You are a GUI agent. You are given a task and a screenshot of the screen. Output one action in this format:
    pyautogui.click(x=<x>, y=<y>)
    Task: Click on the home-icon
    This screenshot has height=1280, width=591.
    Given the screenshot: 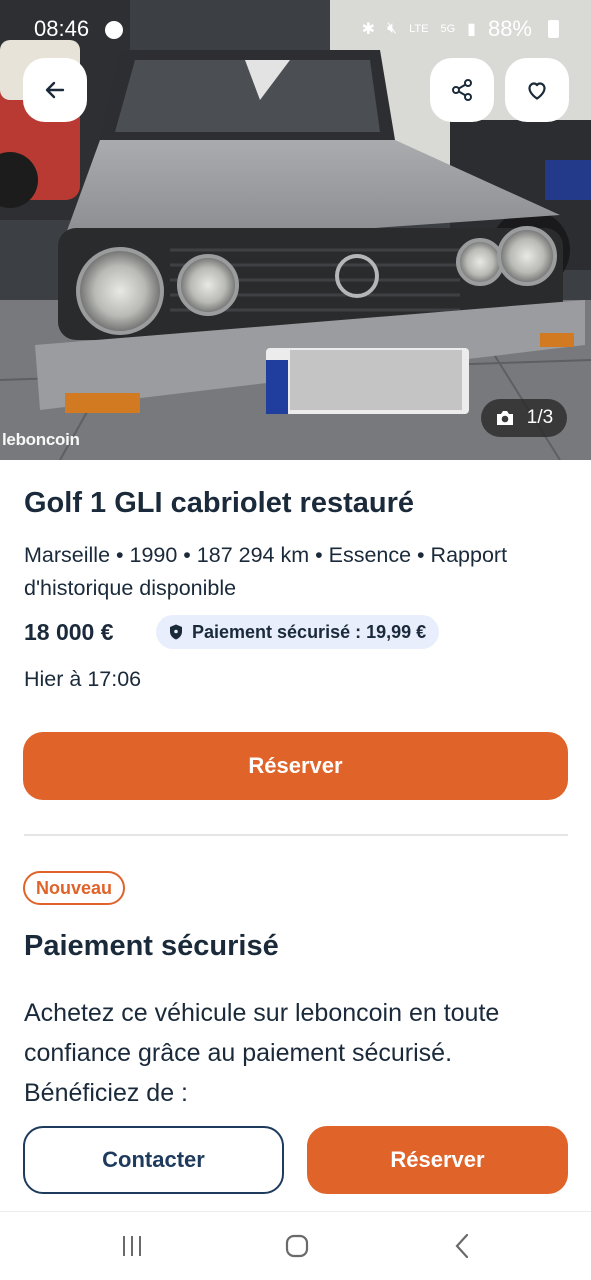 What is the action you would take?
    pyautogui.click(x=297, y=1246)
    